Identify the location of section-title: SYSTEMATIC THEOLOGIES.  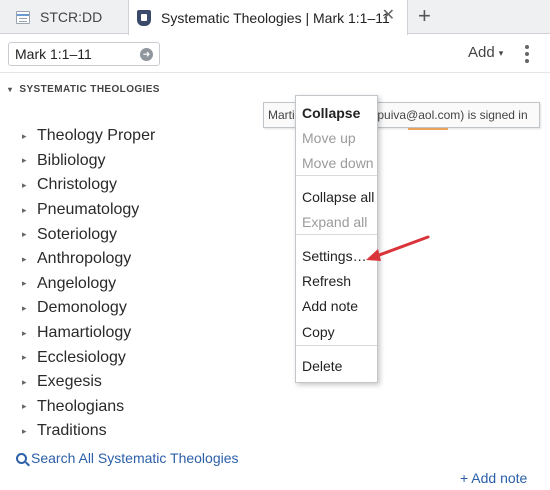
(89, 89).